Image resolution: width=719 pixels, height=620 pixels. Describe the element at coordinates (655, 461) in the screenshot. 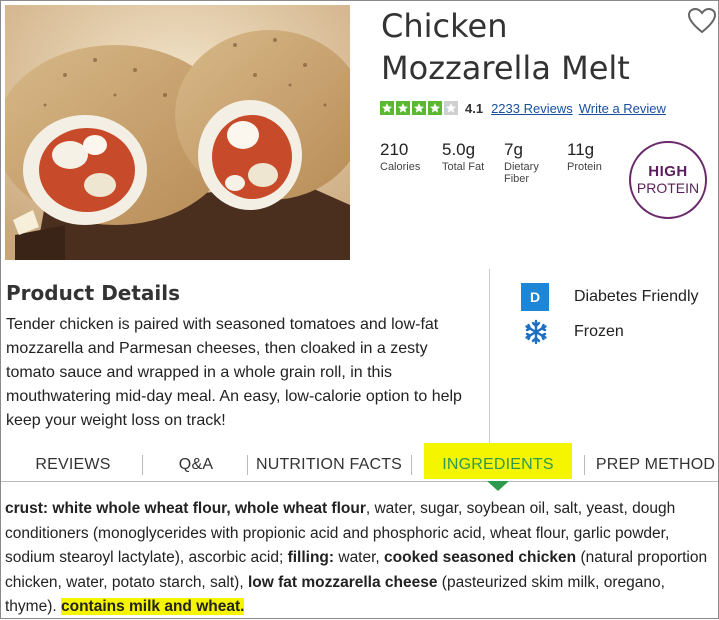

I see `tab-prep-method: PREP METHOD` at that location.